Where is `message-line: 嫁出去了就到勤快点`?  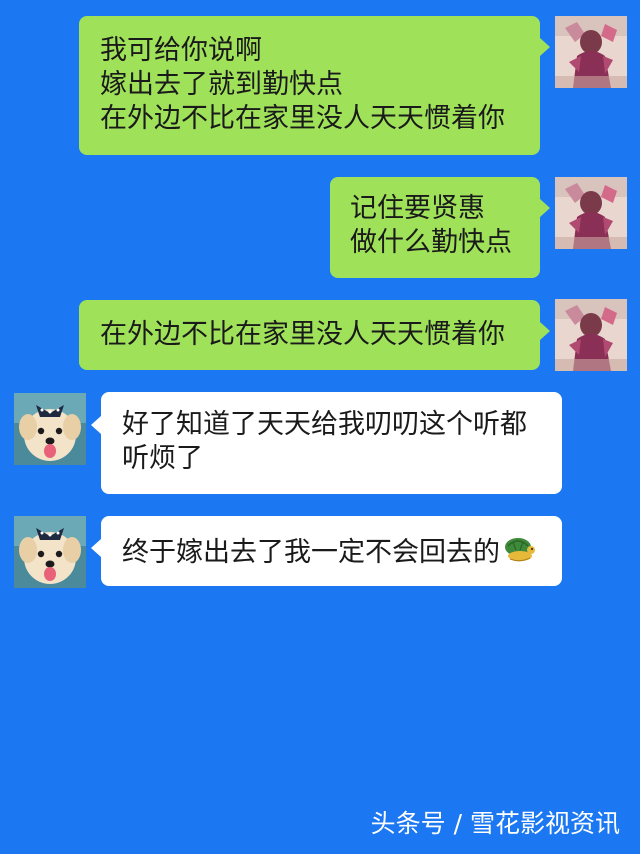
message-line: 嫁出去了就到勤快点 is located at coordinates (221, 84).